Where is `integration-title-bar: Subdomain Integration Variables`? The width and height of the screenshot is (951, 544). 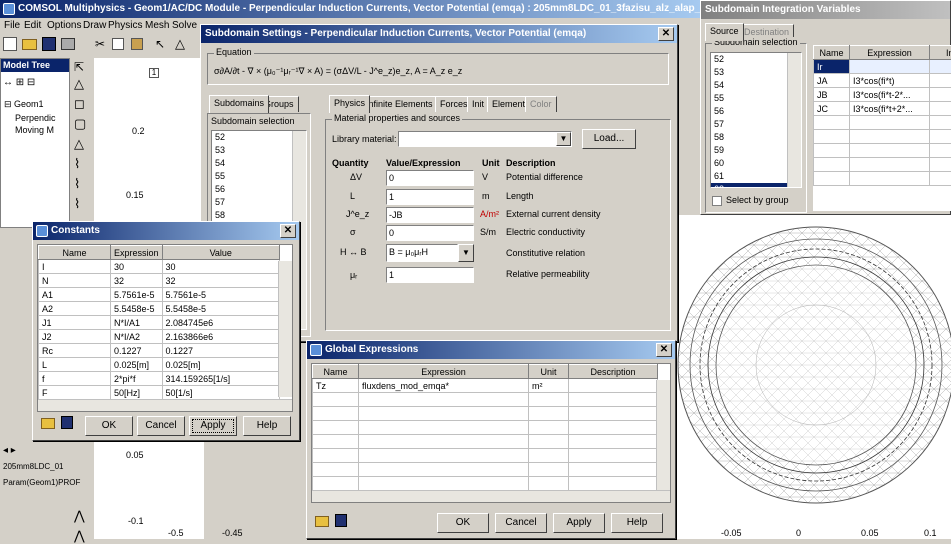 integration-title-bar: Subdomain Integration Variables is located at coordinates (825, 10).